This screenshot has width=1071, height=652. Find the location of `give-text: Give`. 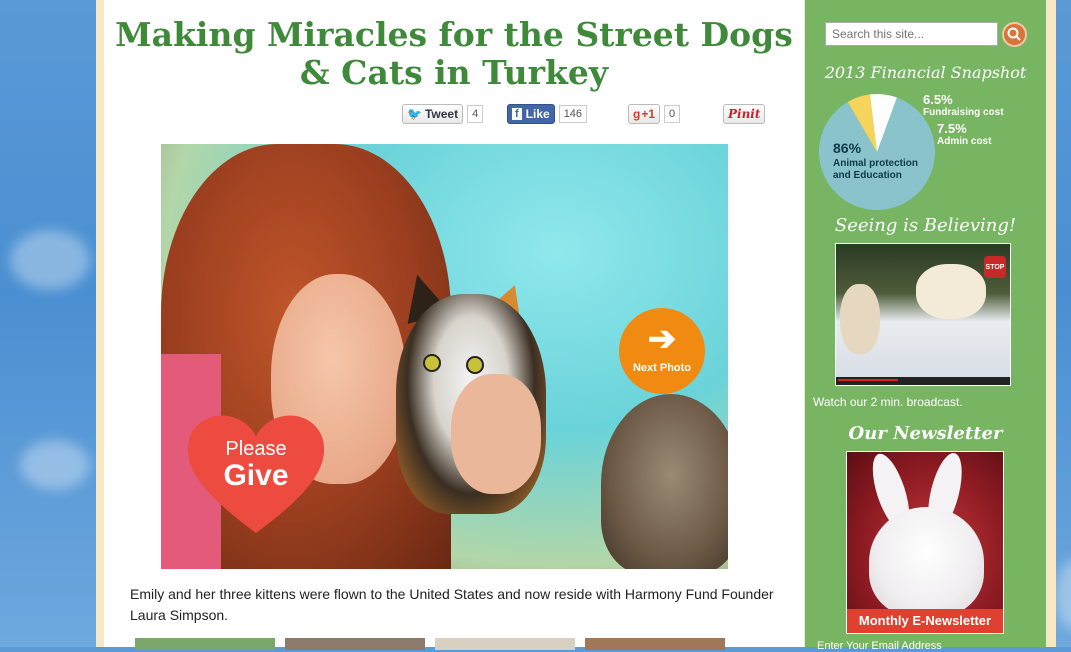

give-text: Give is located at coordinates (256, 475).